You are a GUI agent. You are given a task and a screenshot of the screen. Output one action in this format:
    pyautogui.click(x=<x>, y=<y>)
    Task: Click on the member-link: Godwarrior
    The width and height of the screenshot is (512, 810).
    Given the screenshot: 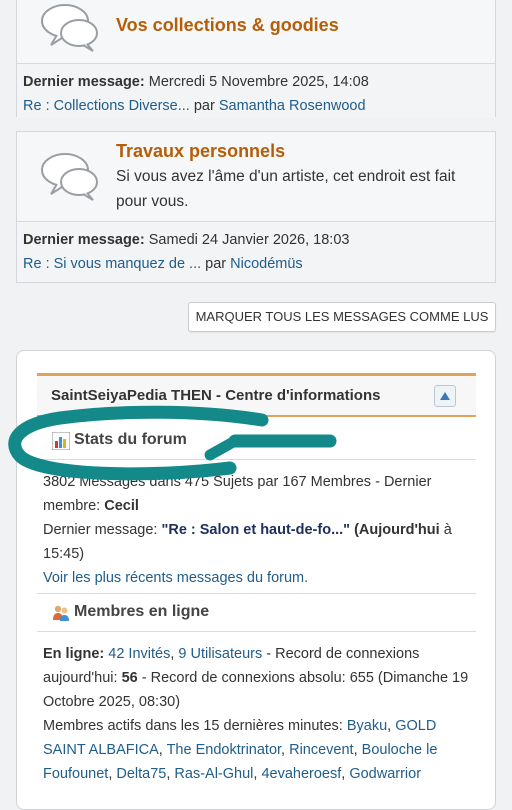 What is the action you would take?
    pyautogui.click(x=385, y=774)
    